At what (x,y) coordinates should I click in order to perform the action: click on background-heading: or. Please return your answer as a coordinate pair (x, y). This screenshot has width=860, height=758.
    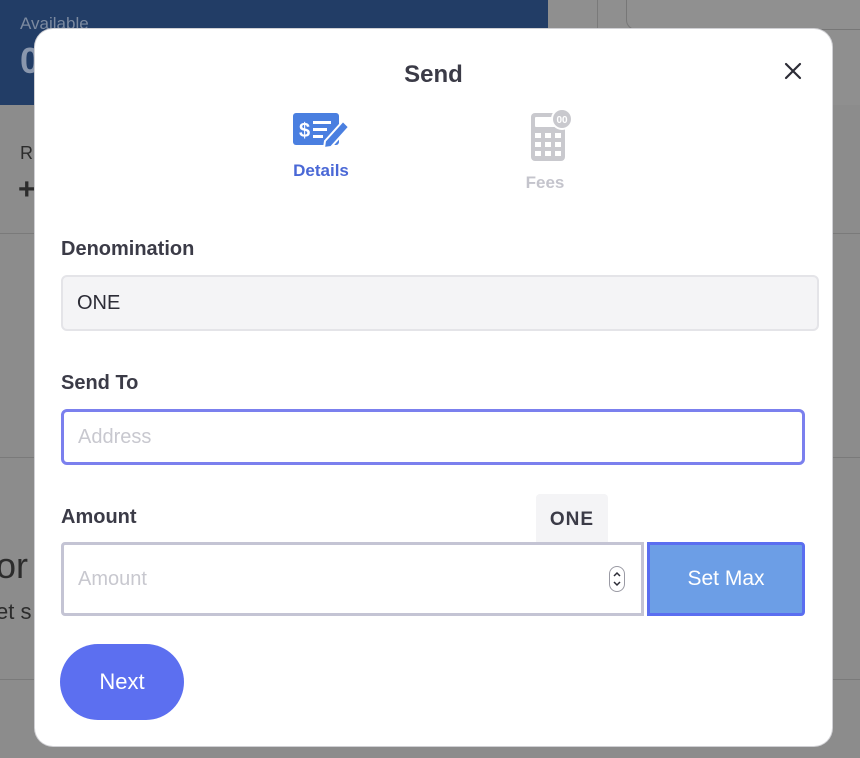
    Looking at the image, I should click on (14, 565).